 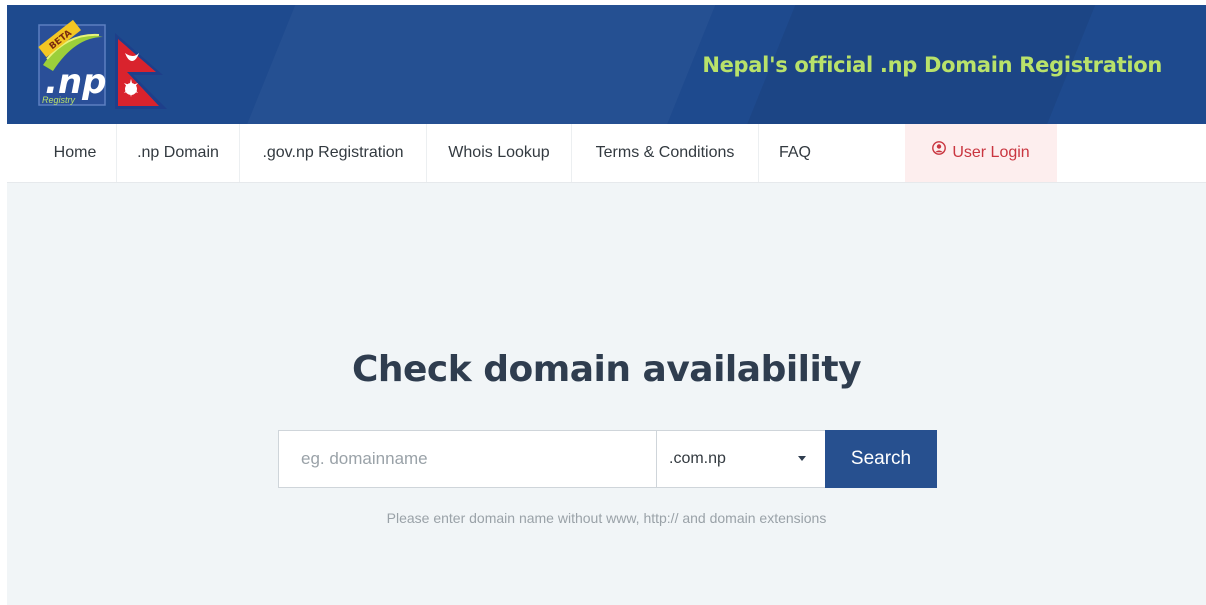 I want to click on header-decoration, so click(x=477, y=64).